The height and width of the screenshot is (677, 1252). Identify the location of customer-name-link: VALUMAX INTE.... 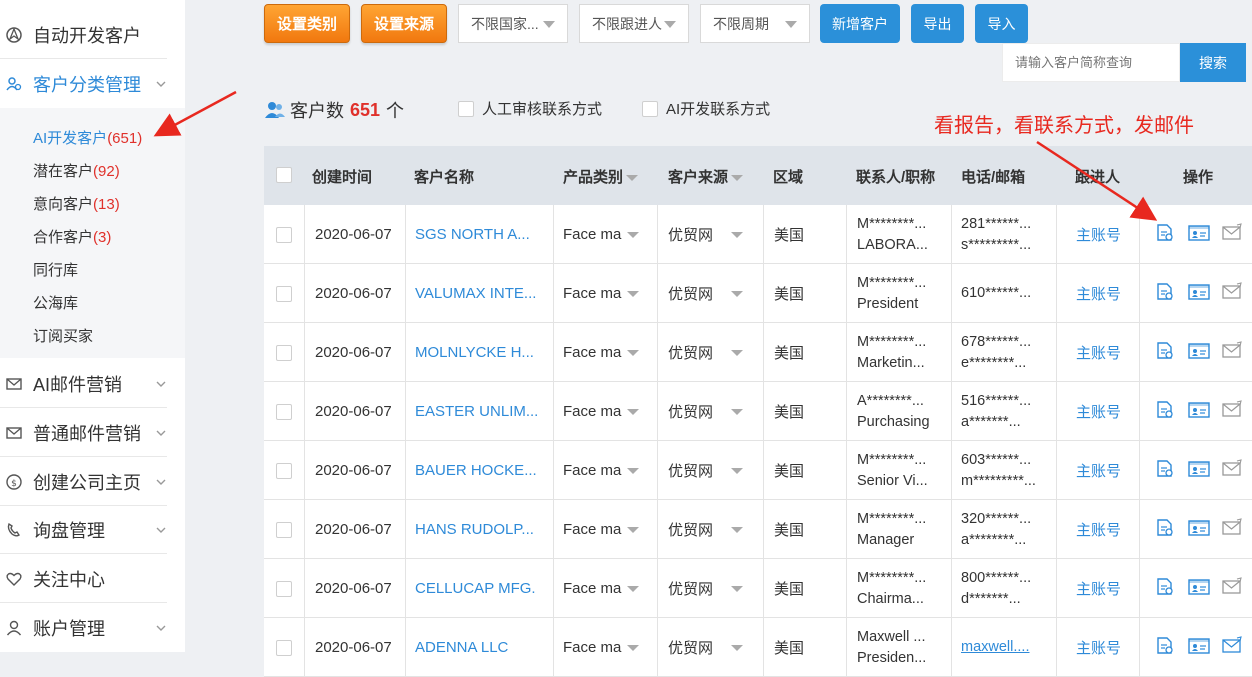
(475, 293).